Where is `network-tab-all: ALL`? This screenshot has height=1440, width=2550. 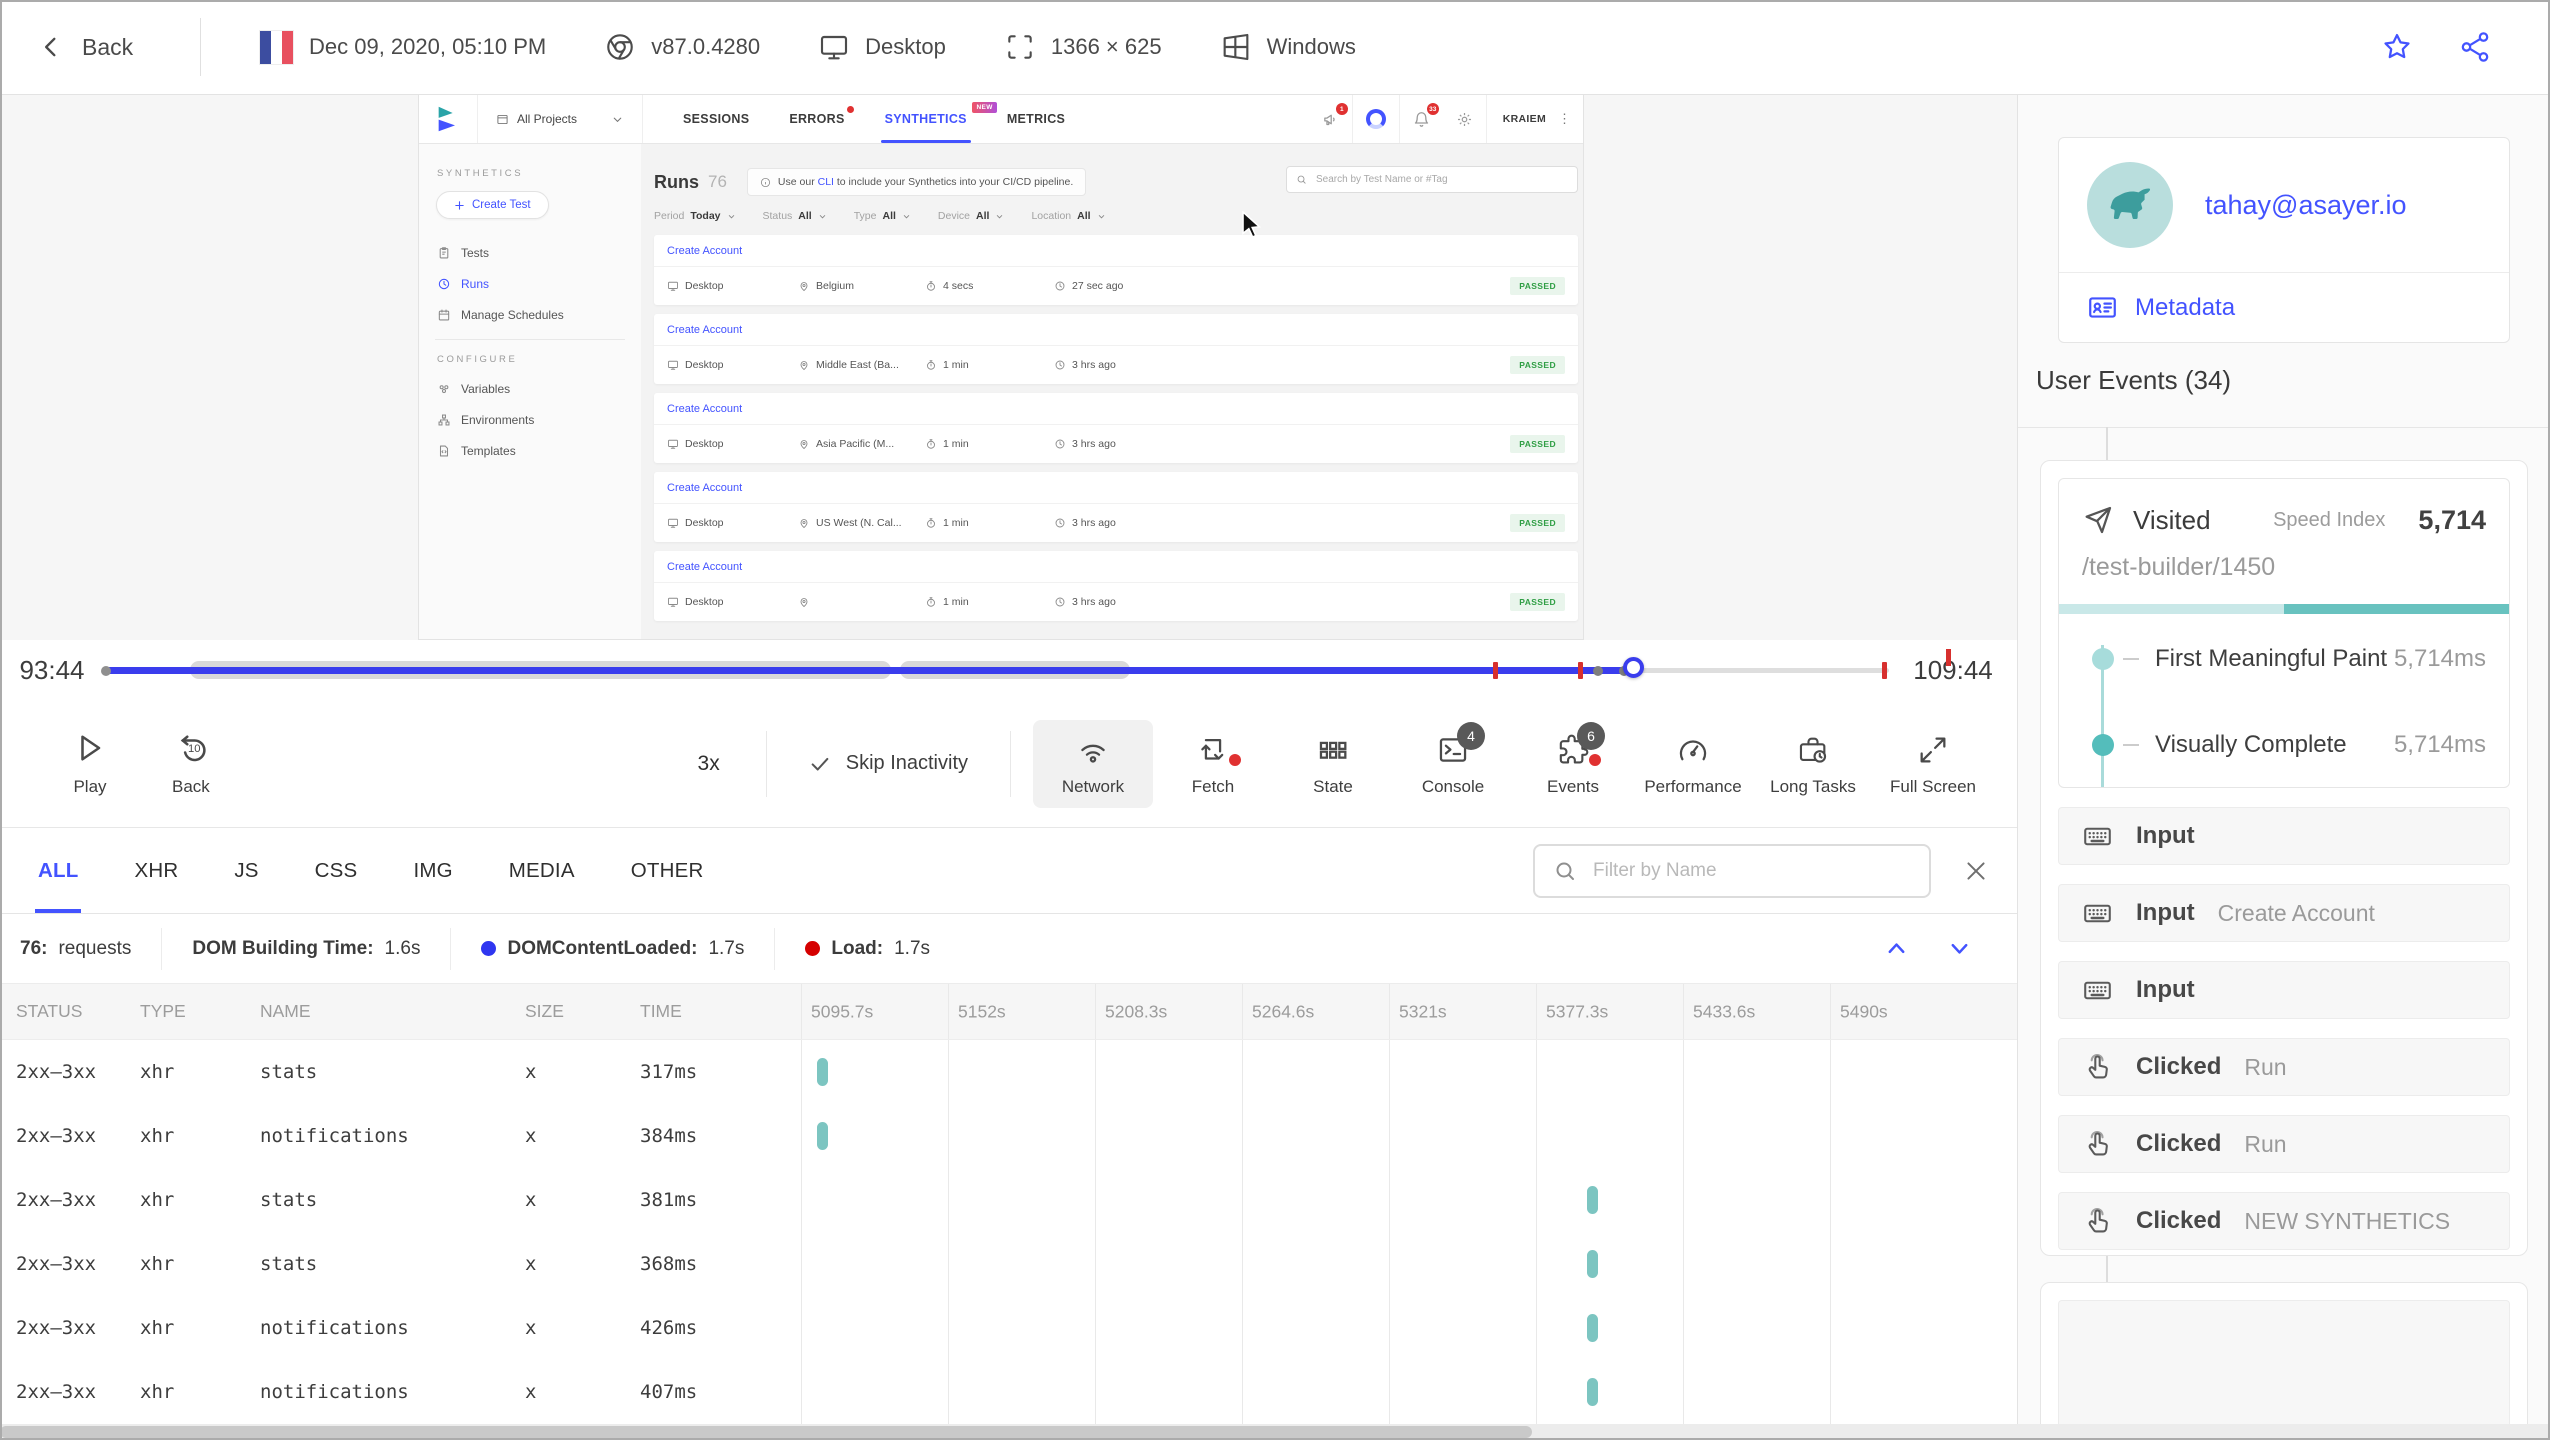
network-tab-all: ALL is located at coordinates (58, 870).